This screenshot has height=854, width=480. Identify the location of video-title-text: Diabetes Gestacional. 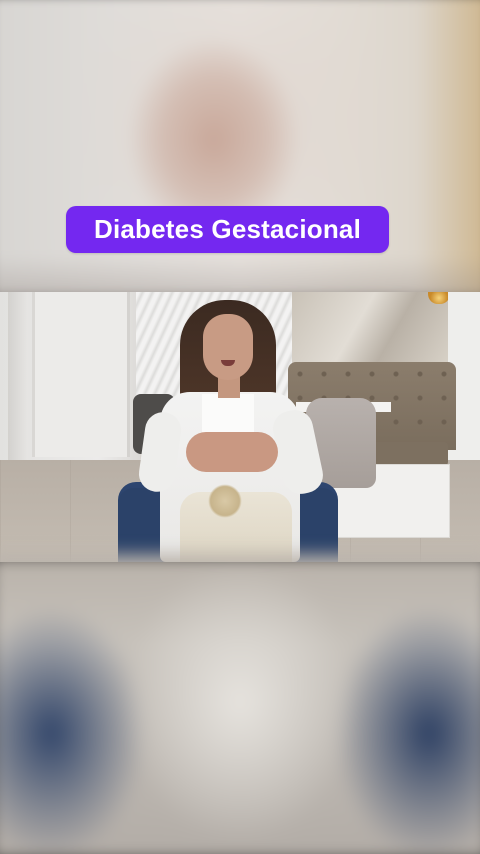
(227, 229).